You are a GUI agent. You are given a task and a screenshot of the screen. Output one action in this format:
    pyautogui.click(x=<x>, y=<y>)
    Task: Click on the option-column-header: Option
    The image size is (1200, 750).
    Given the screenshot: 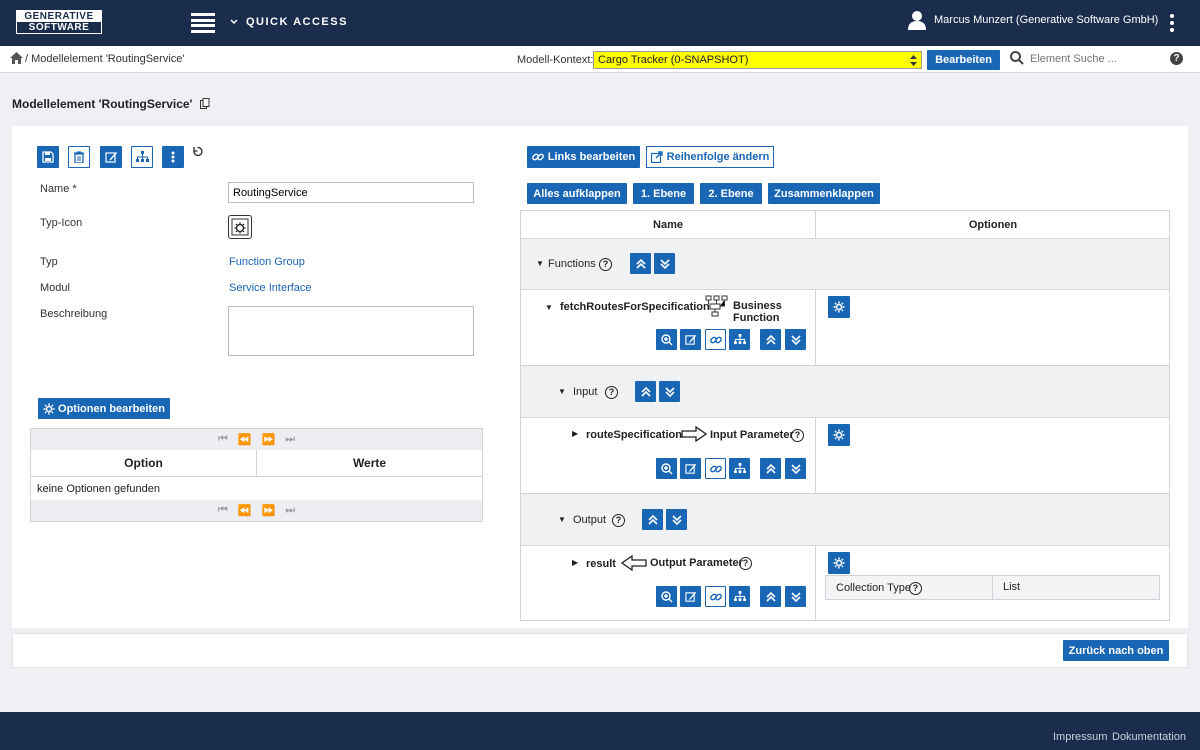 What is the action you would take?
    pyautogui.click(x=144, y=463)
    